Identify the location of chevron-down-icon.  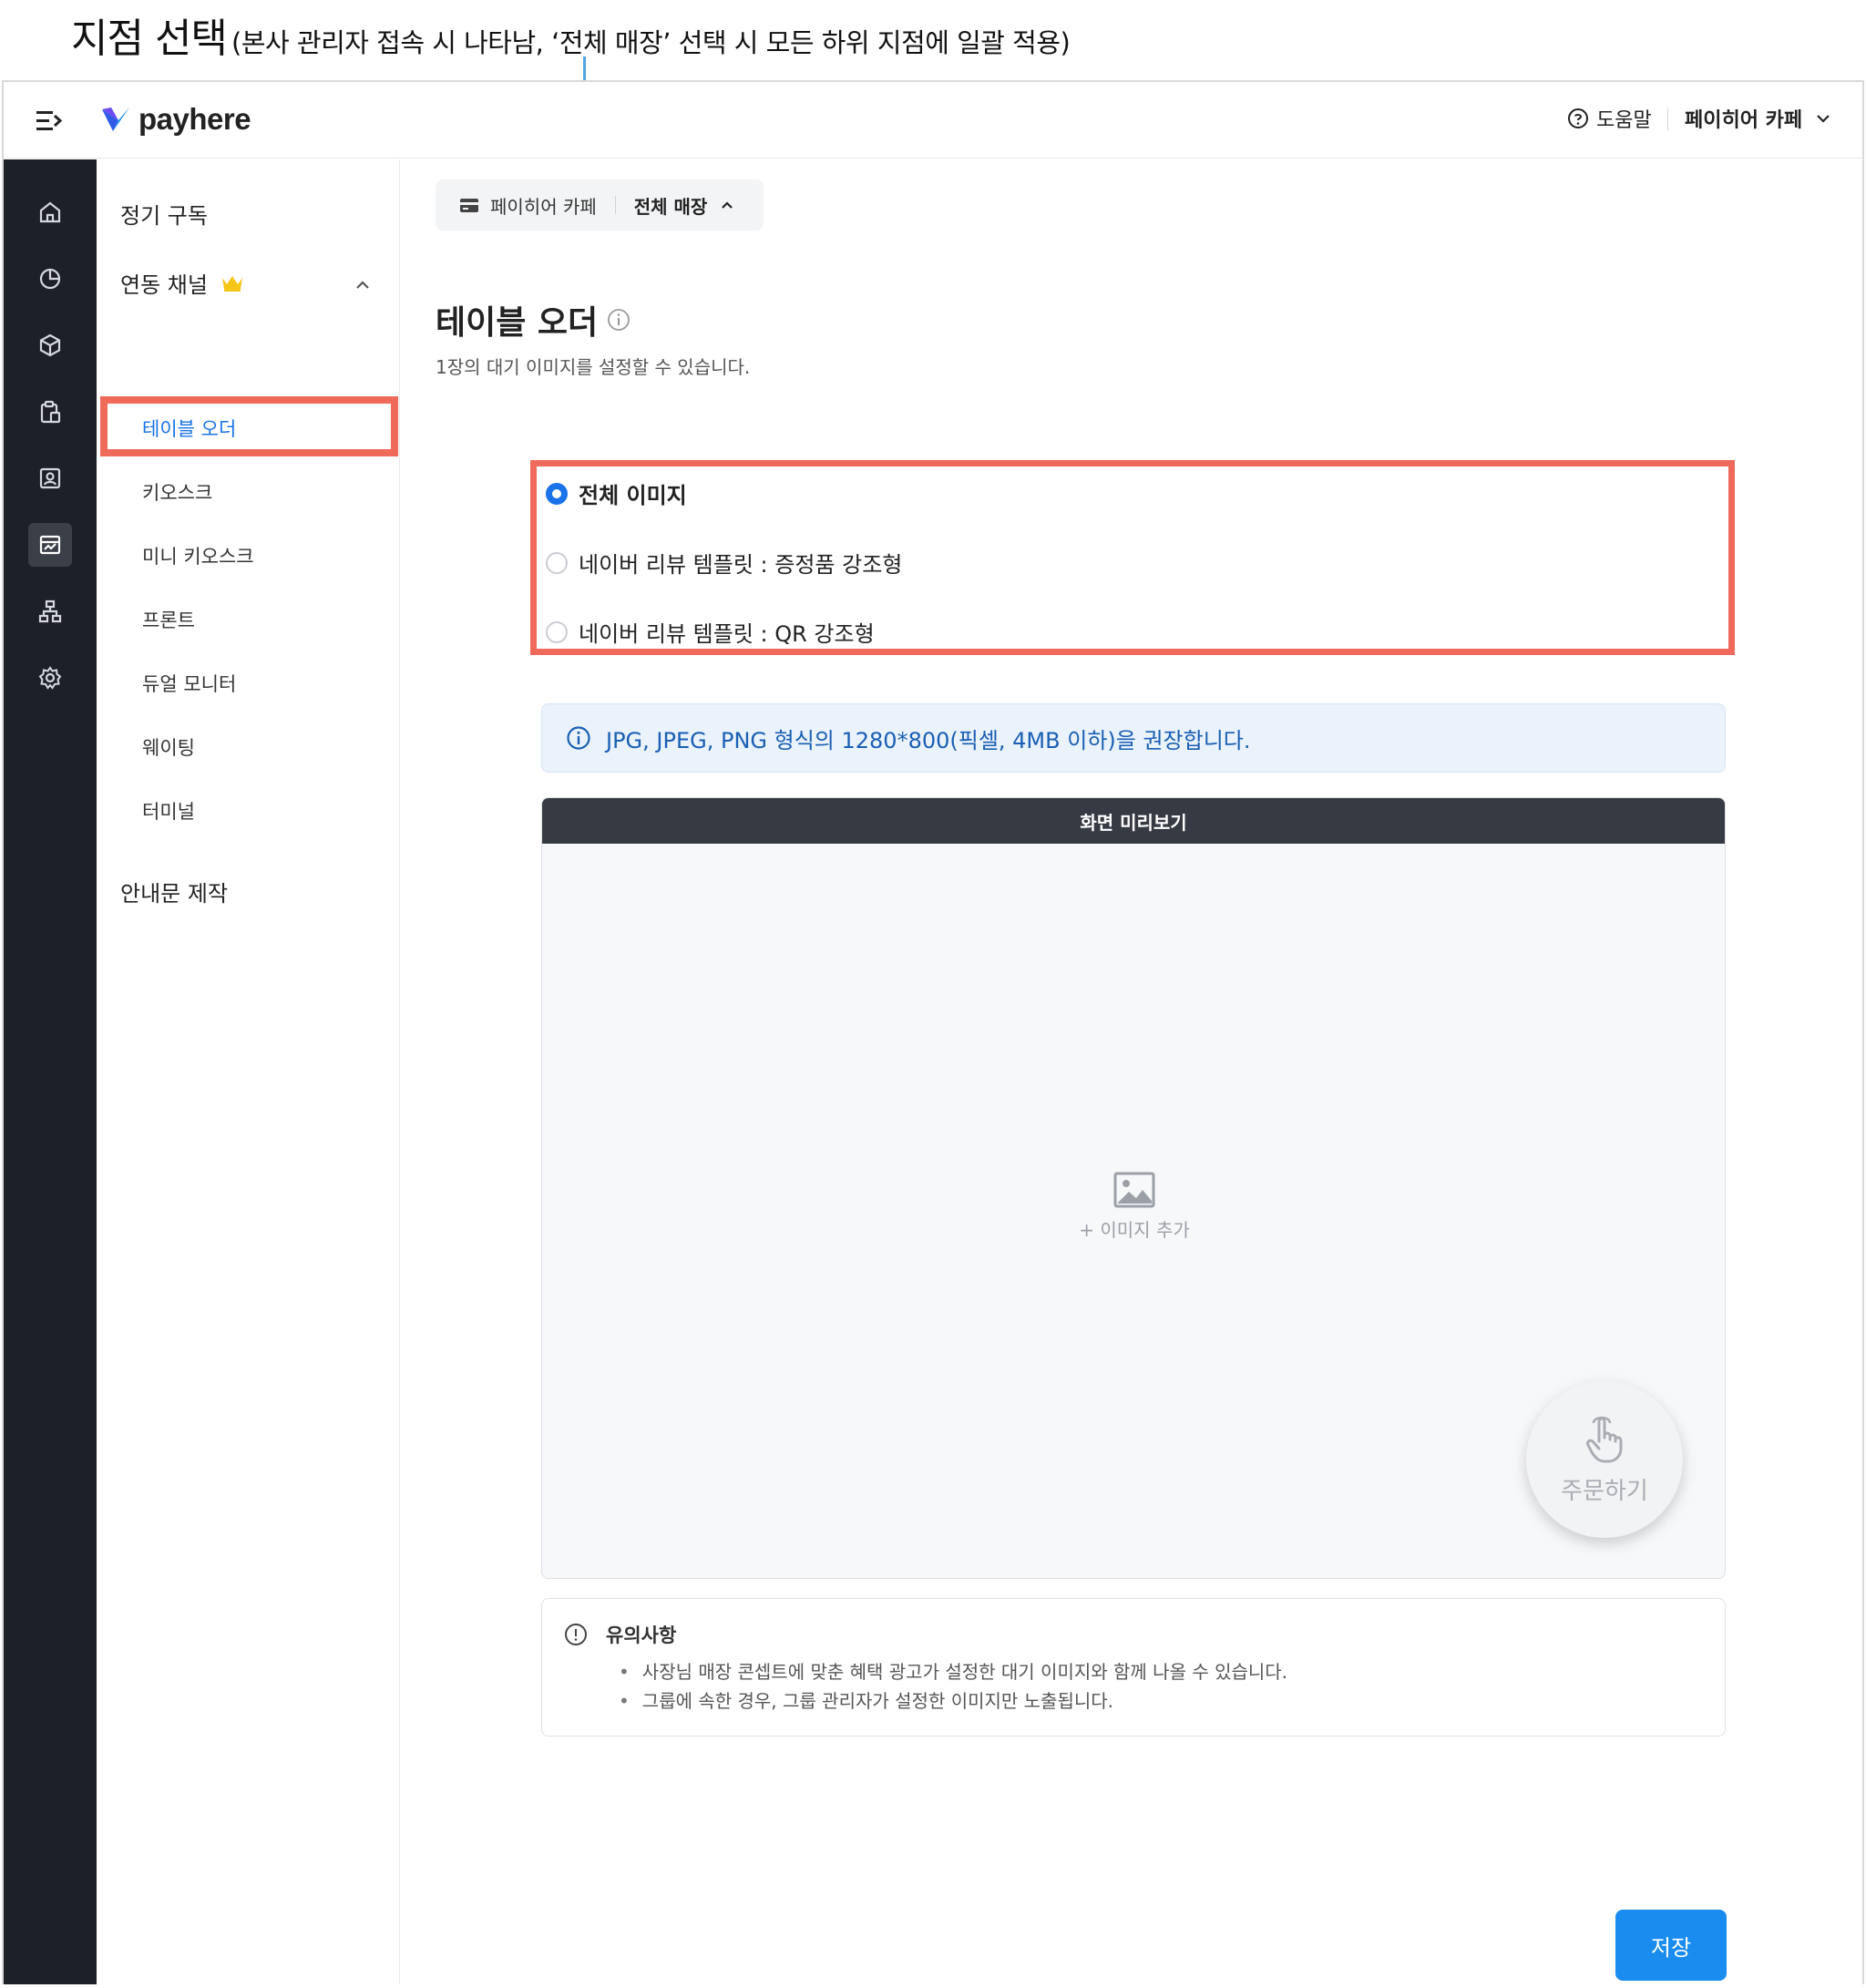
(1823, 119).